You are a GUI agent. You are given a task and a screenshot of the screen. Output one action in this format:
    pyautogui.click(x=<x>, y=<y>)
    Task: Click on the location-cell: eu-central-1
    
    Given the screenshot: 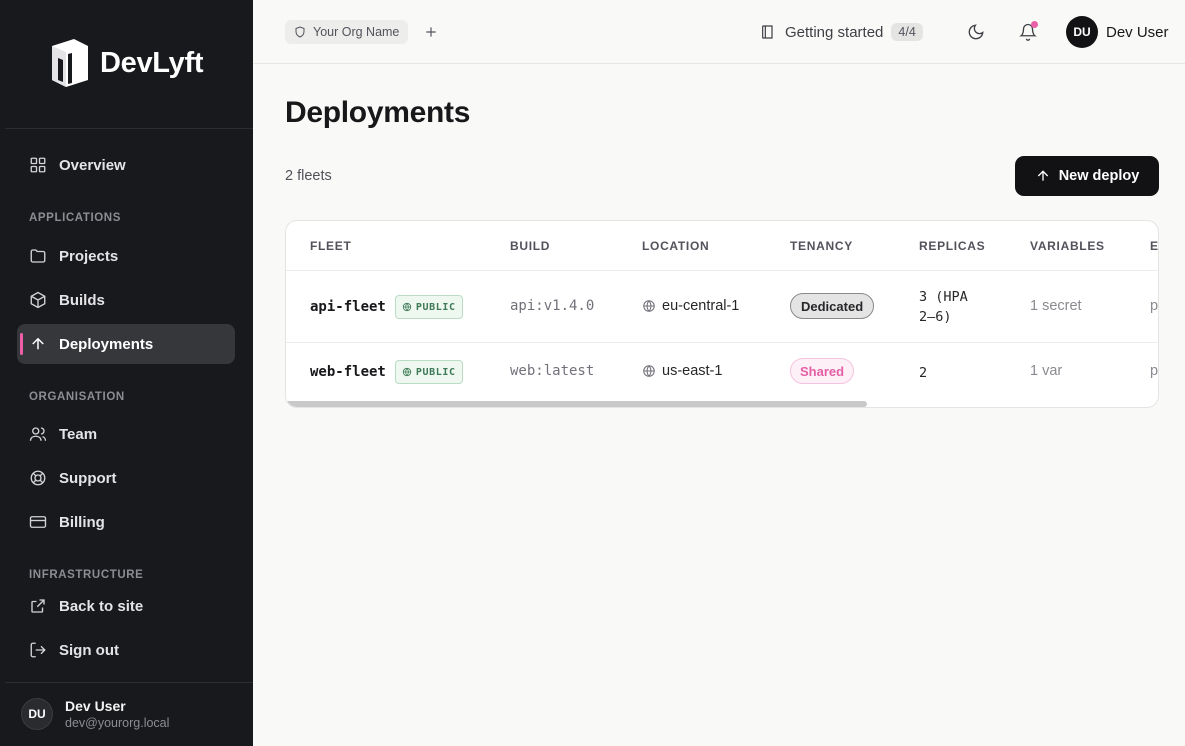 What is the action you would take?
    pyautogui.click(x=690, y=306)
    